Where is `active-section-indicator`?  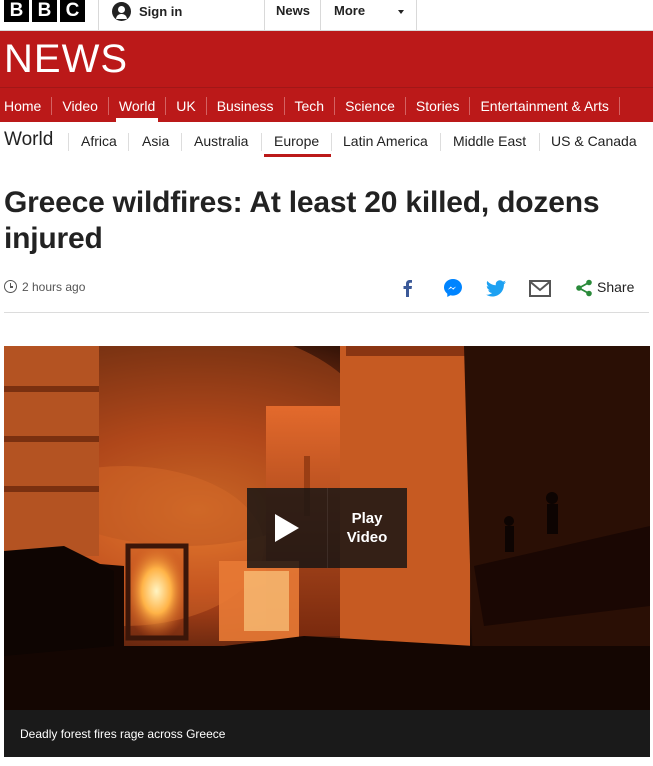 active-section-indicator is located at coordinates (297, 155).